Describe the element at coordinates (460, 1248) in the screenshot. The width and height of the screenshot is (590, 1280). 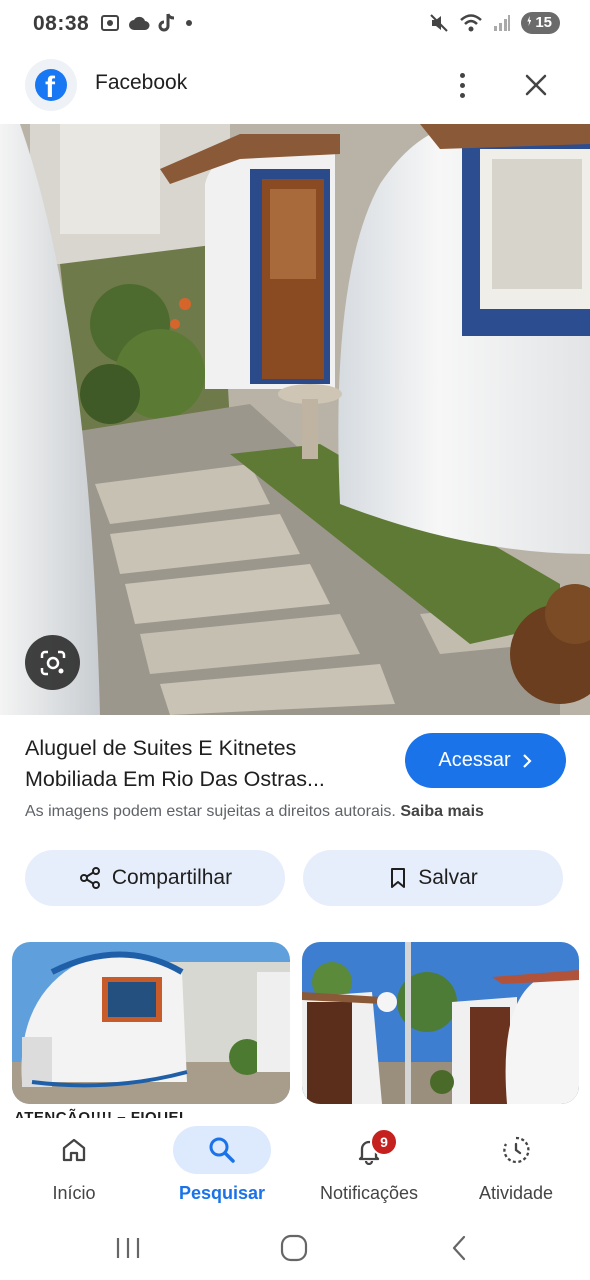
I see `back-icon` at that location.